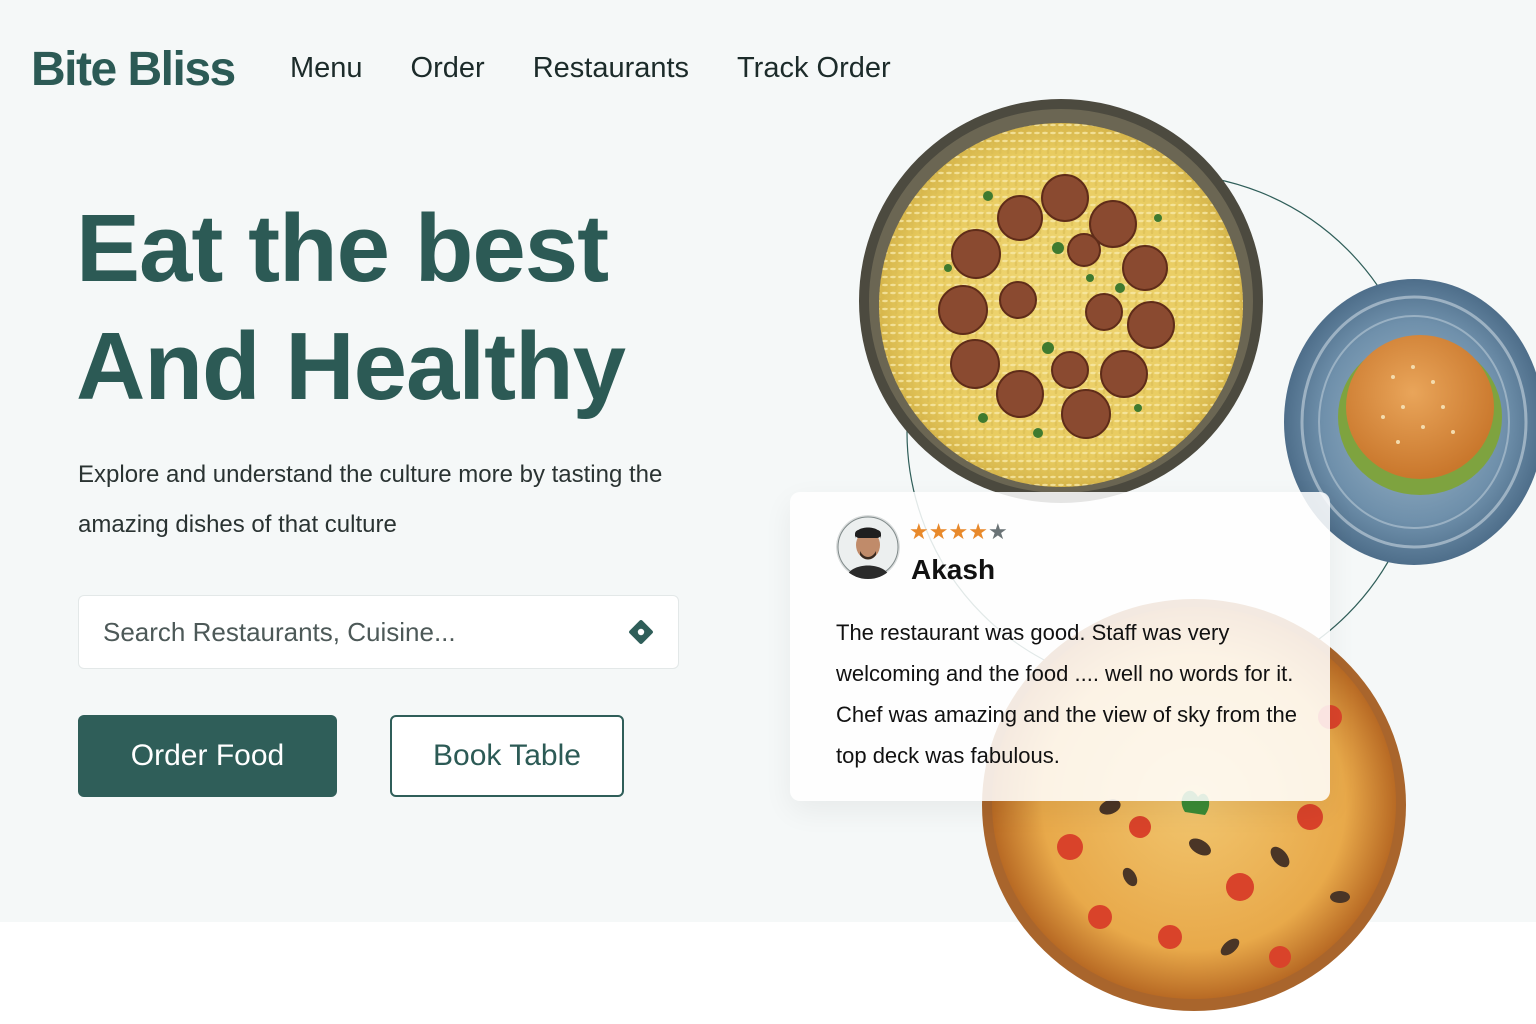  I want to click on avatar, so click(868, 547).